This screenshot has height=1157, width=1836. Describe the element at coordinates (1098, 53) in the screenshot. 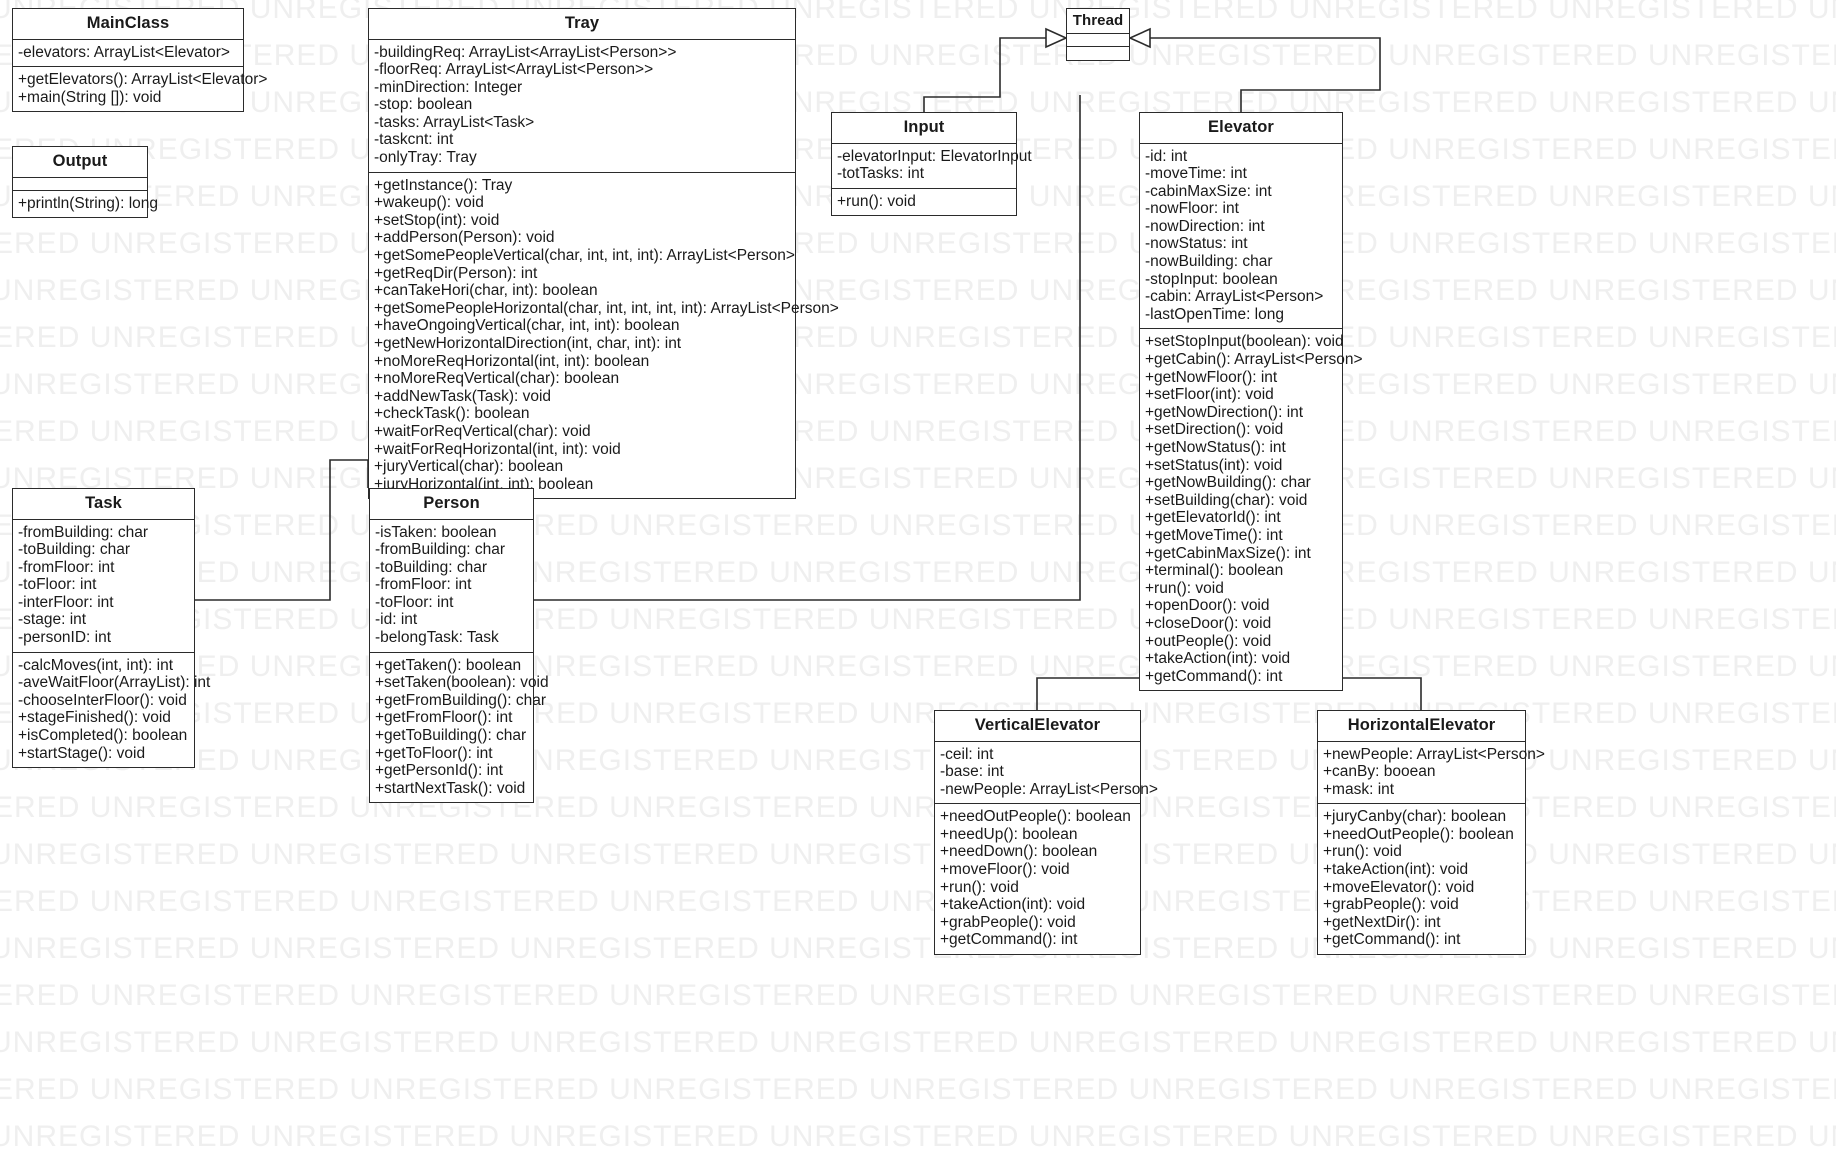

I see `methods-compartment` at that location.